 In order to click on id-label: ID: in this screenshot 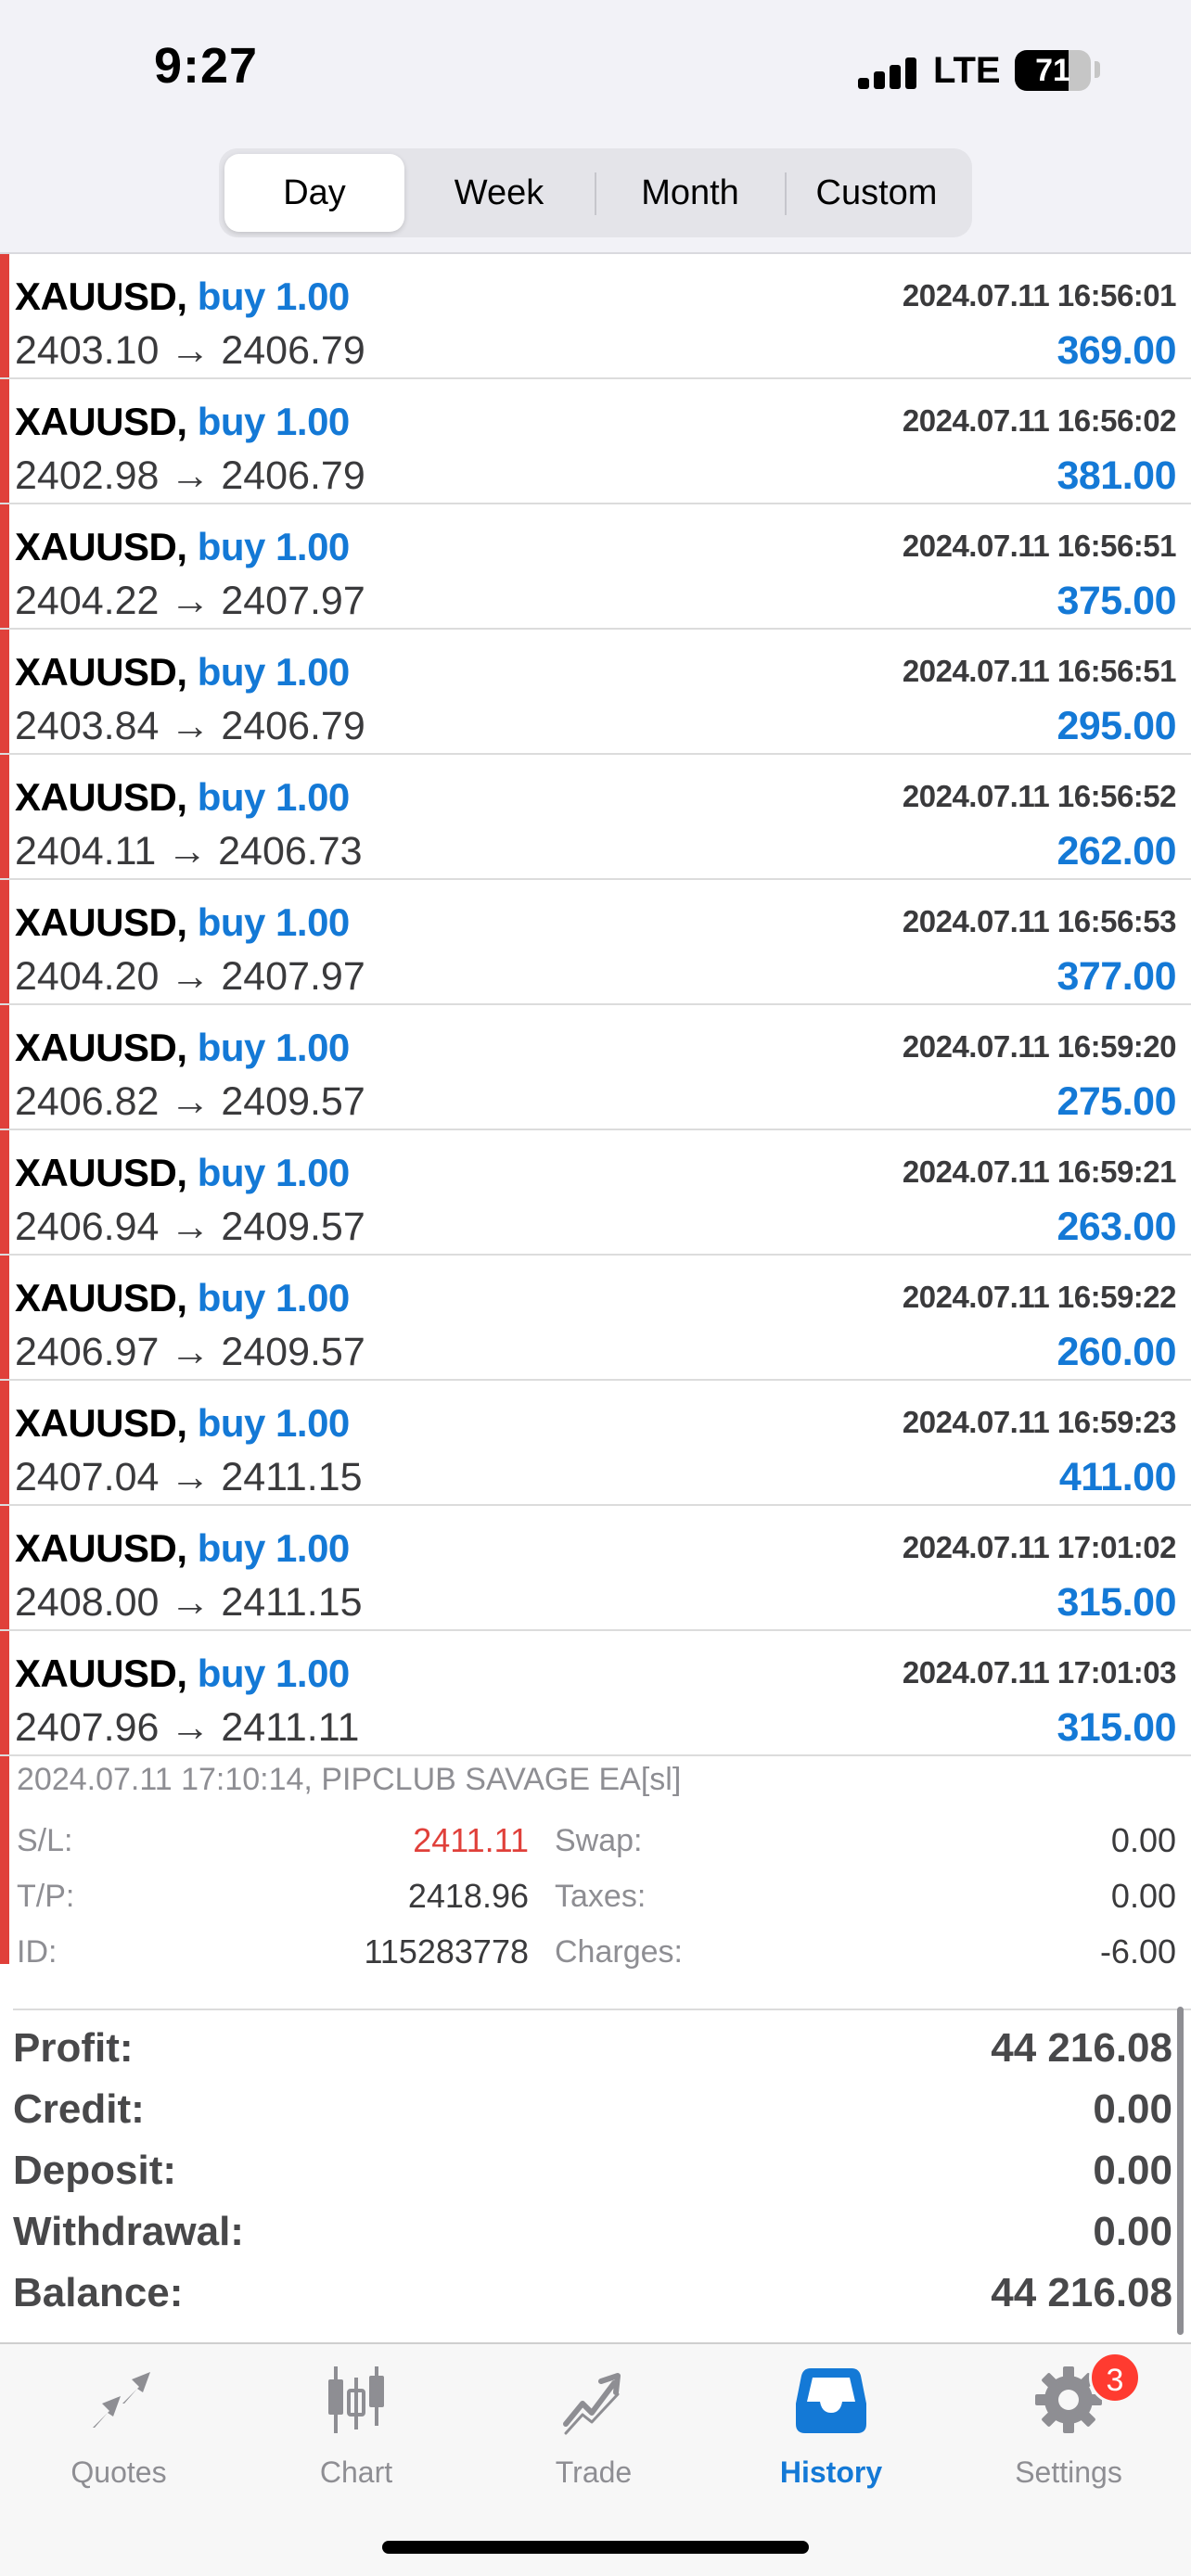, I will do `click(37, 1952)`.